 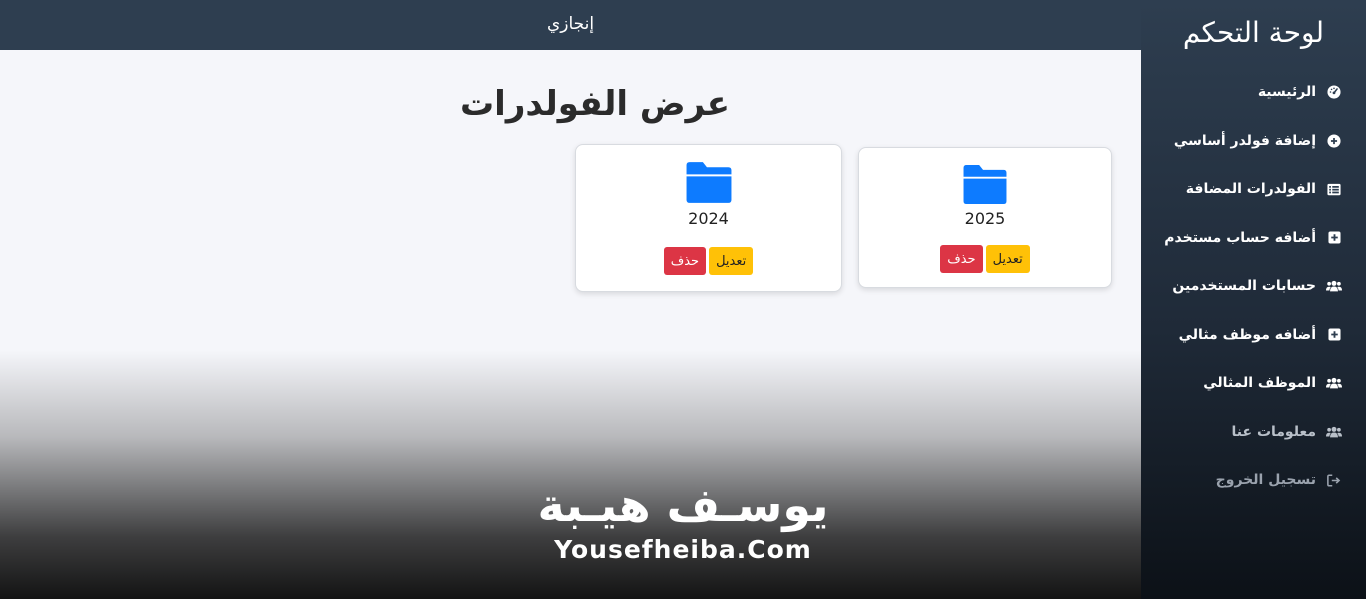 What do you see at coordinates (1273, 431) in the screenshot?
I see `sidebar-item-label: معلومات عنا` at bounding box center [1273, 431].